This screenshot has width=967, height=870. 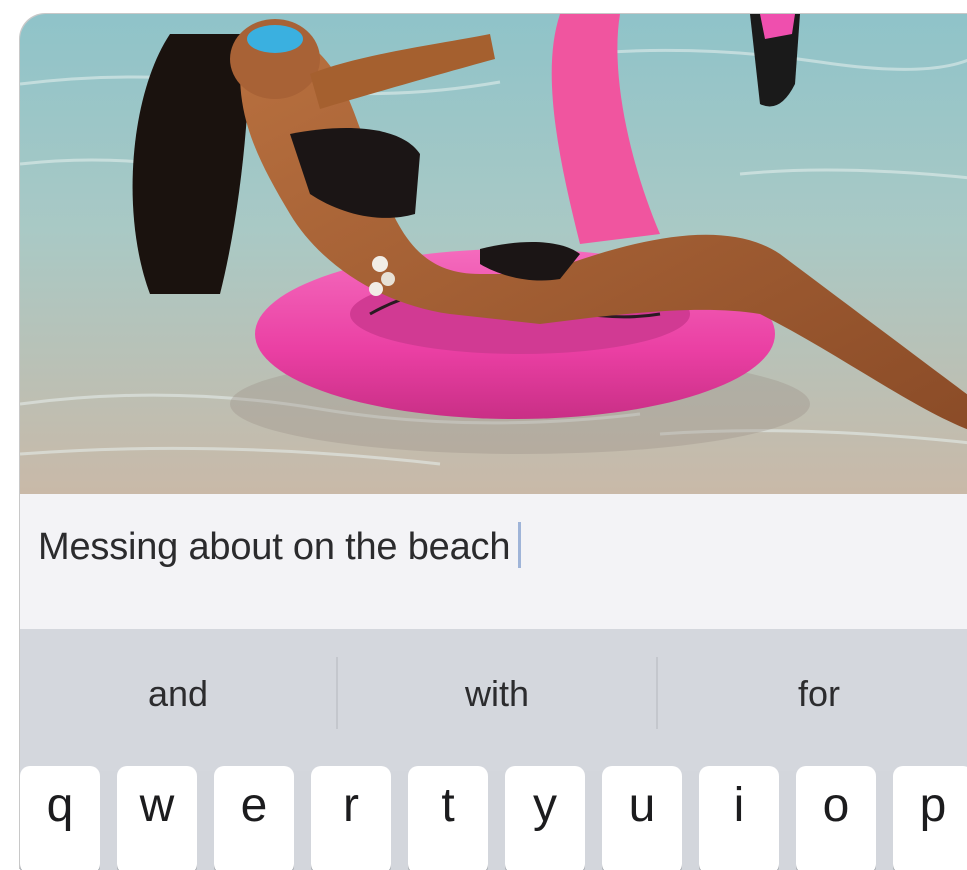 I want to click on key-r: r, so click(x=351, y=818).